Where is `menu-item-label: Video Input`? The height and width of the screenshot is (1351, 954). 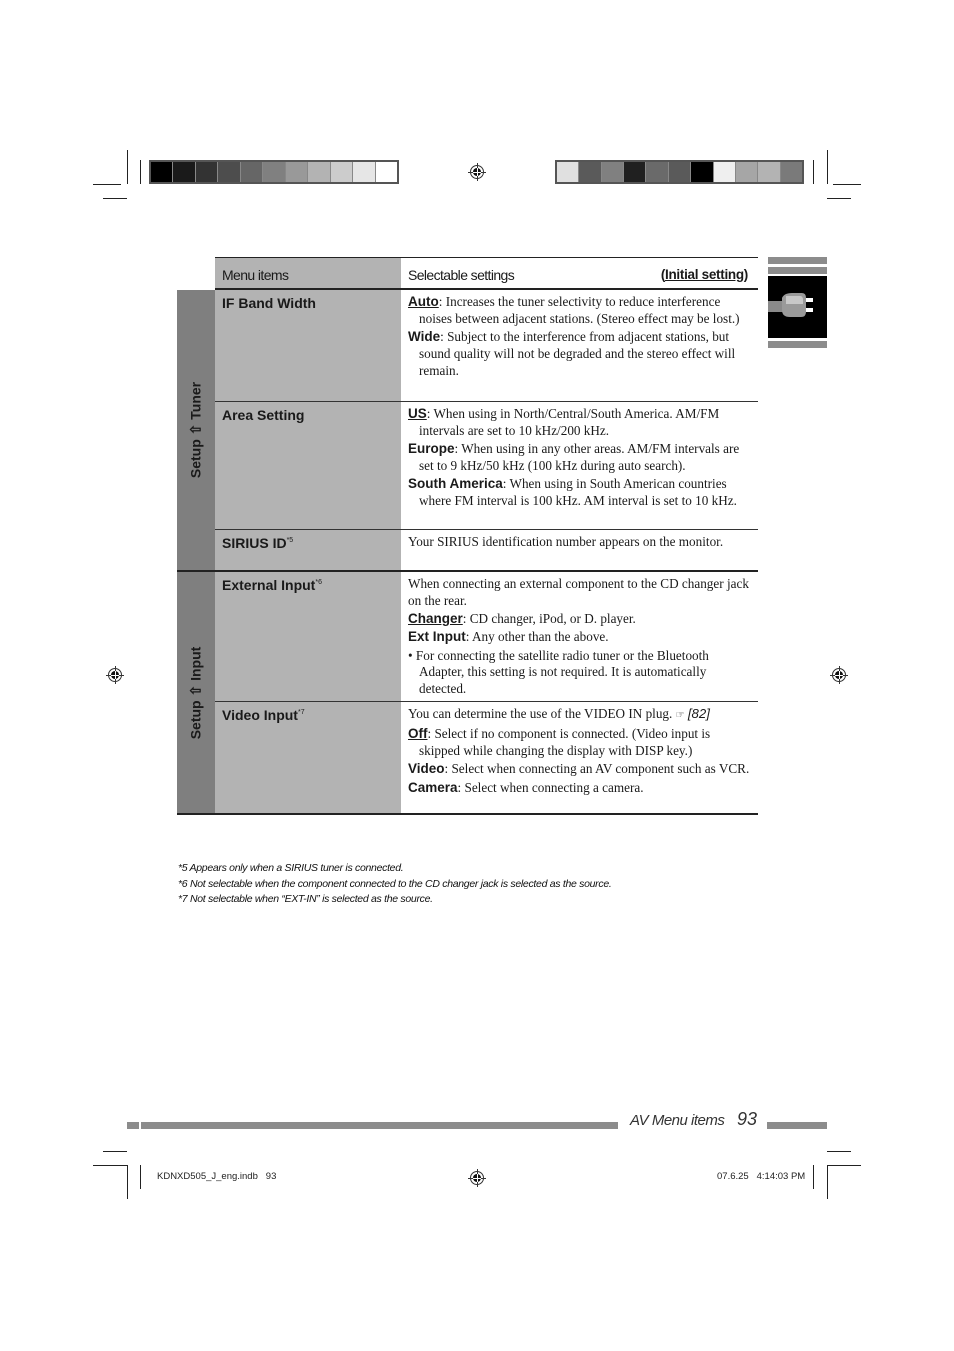
menu-item-label: Video Input is located at coordinates (260, 715).